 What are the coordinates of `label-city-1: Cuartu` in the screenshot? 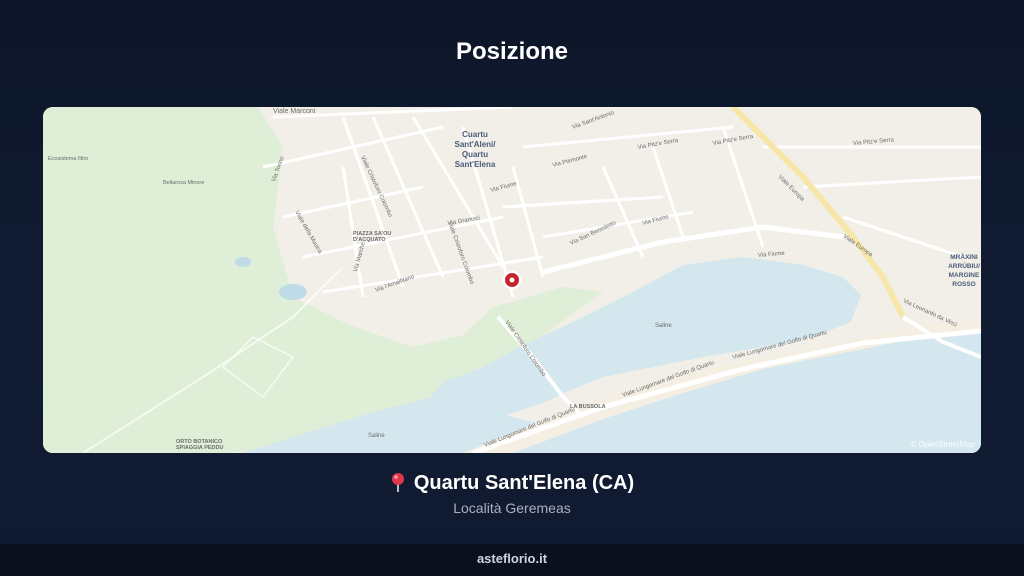 It's located at (475, 134).